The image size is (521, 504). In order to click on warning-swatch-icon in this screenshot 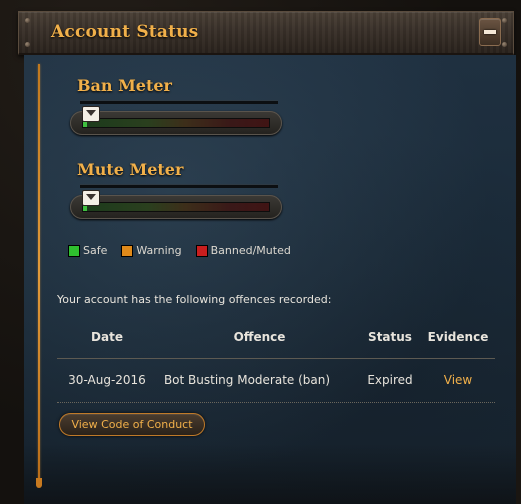, I will do `click(127, 250)`.